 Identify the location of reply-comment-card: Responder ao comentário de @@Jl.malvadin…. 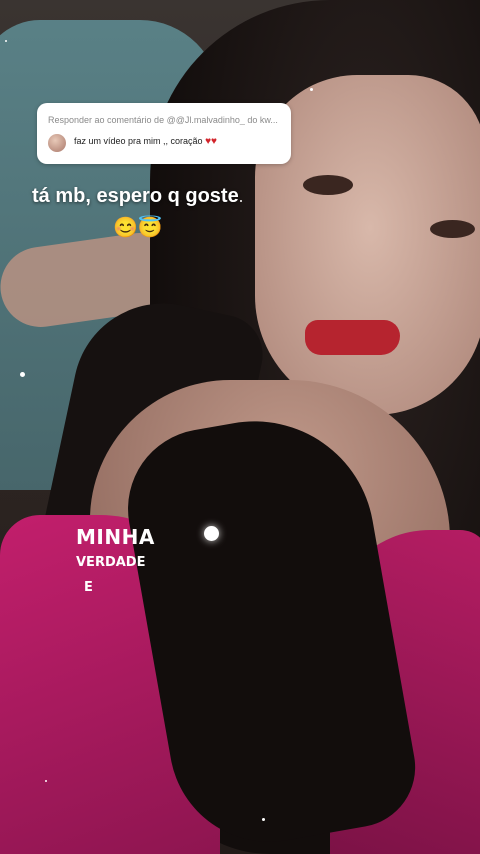
(164, 133).